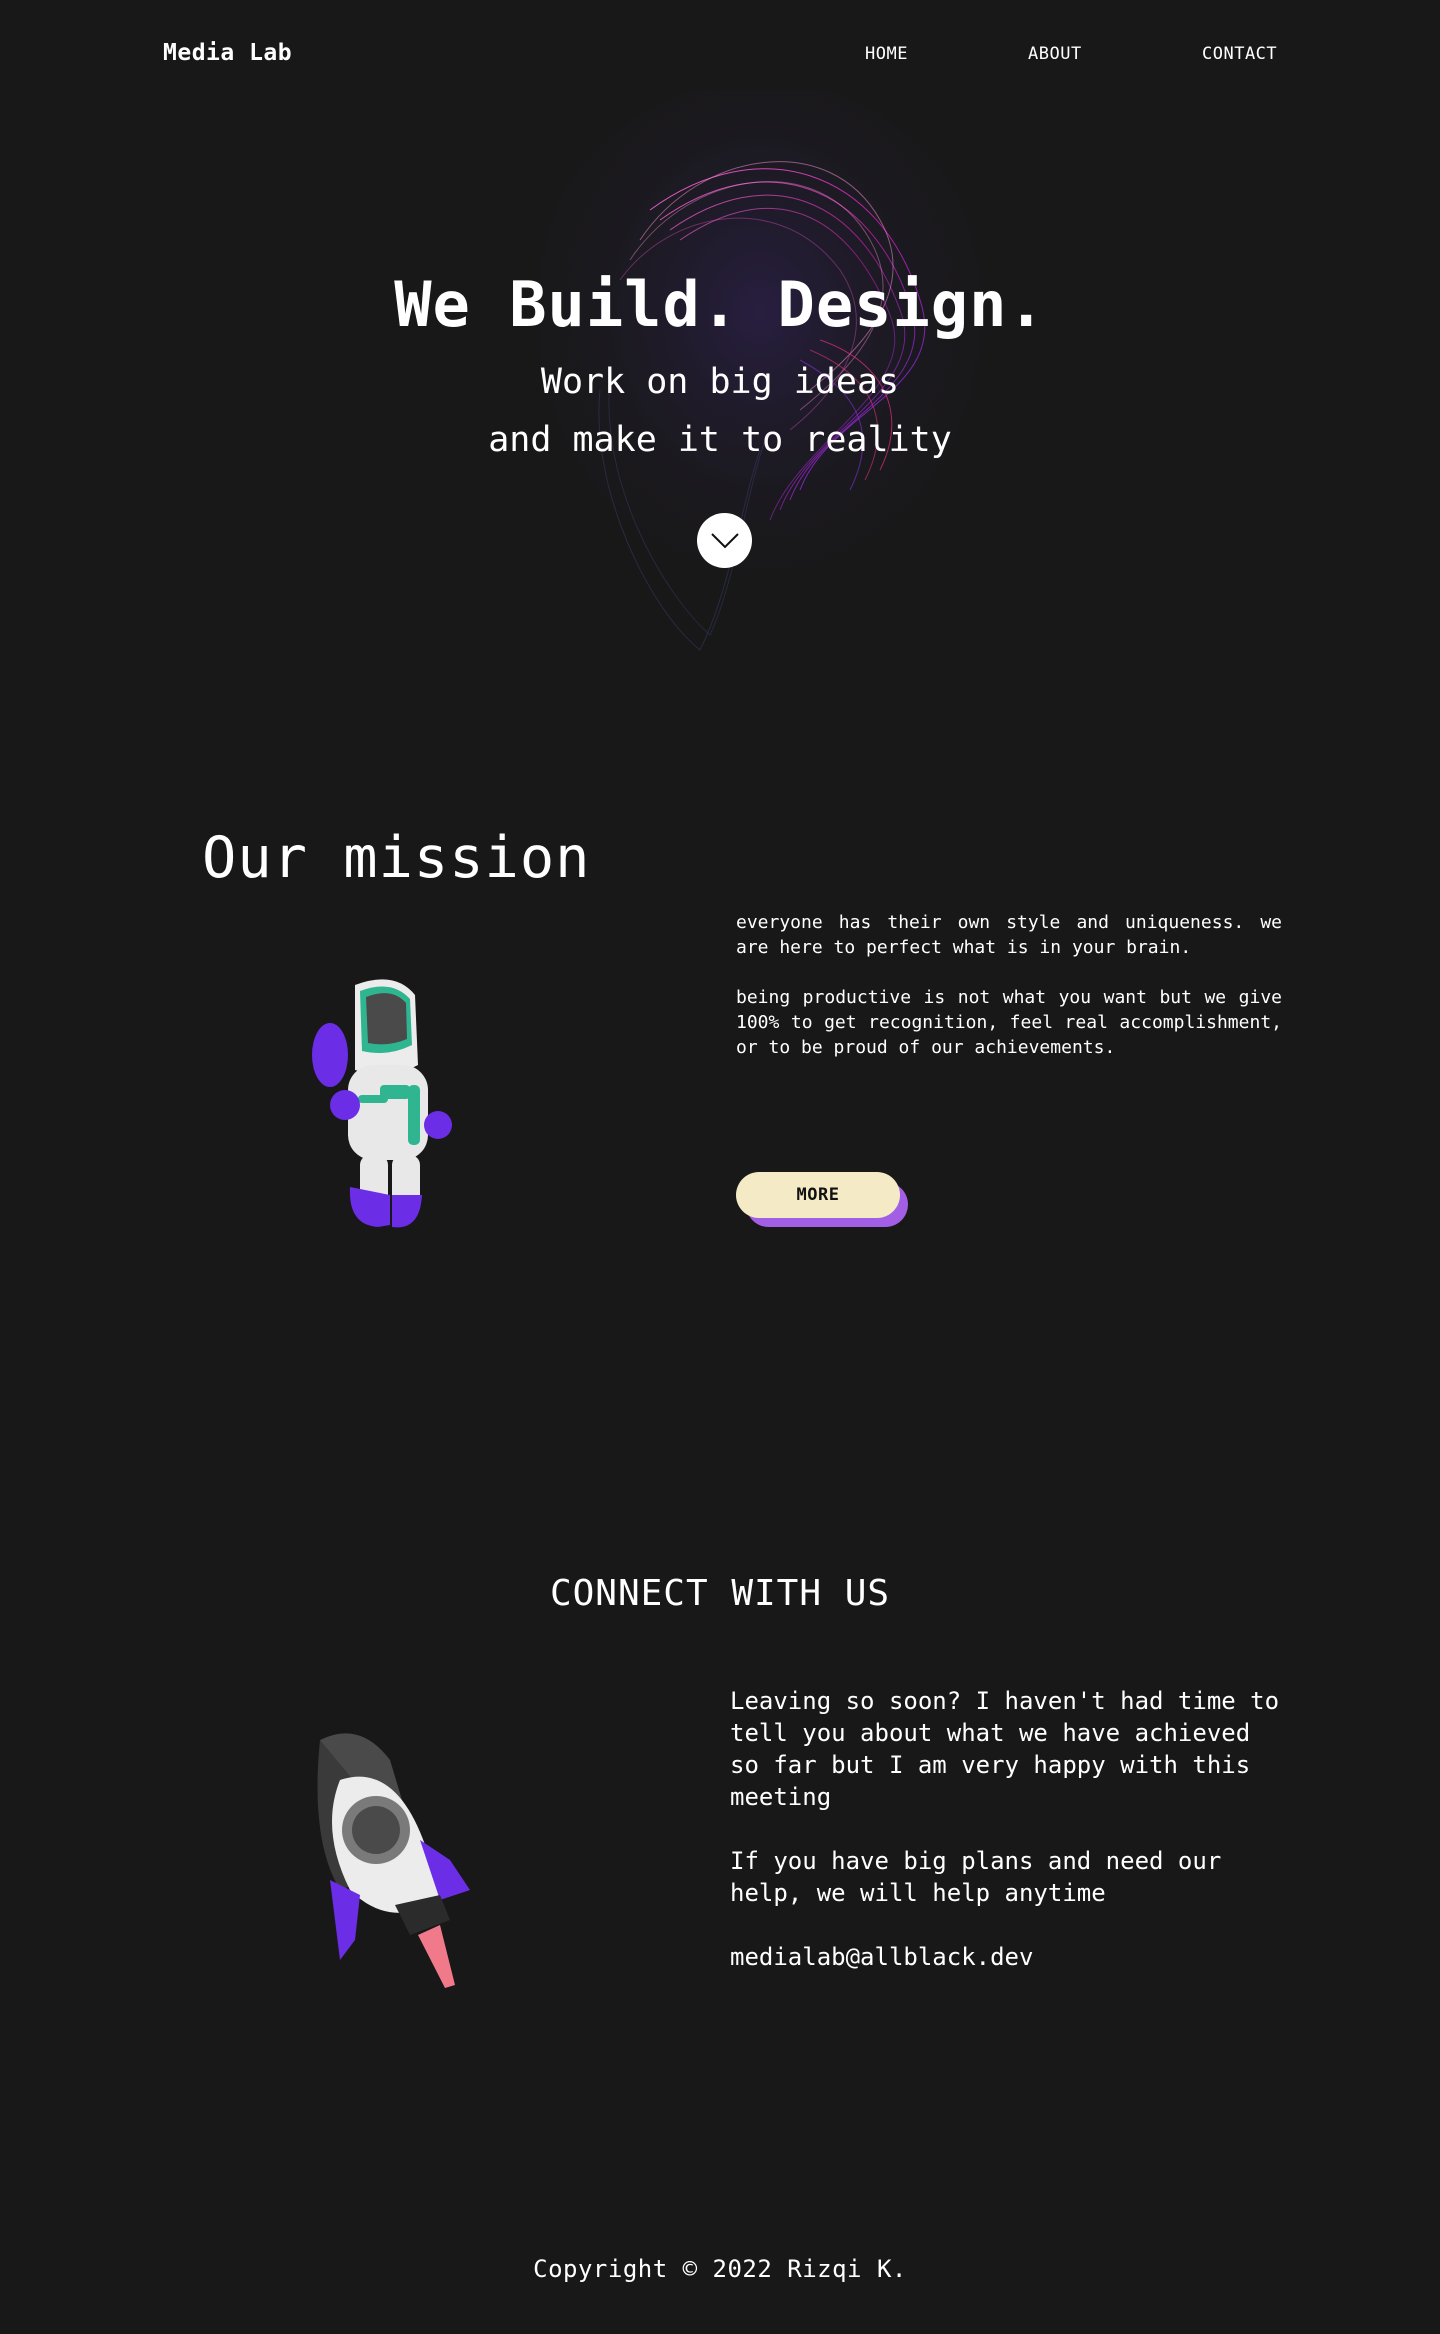 The width and height of the screenshot is (1440, 2334). Describe the element at coordinates (1055, 54) in the screenshot. I see `nav-about-link: ABOUT` at that location.